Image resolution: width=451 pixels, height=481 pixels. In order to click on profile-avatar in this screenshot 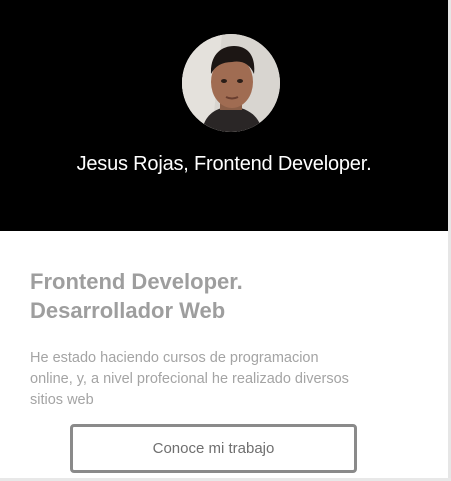, I will do `click(231, 83)`.